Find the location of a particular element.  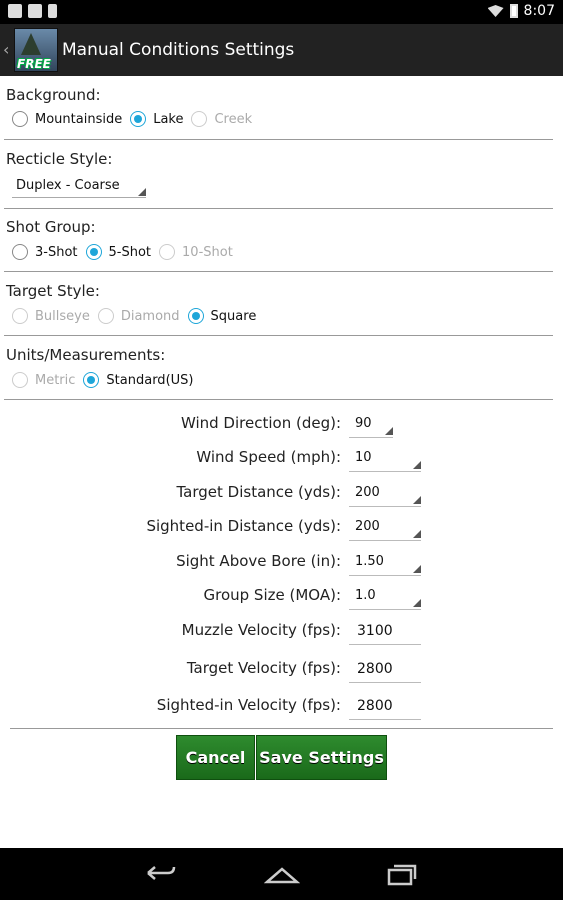

muzzle-velocity-row: Muzzle Velocity (fps): 3100 is located at coordinates (281, 631).